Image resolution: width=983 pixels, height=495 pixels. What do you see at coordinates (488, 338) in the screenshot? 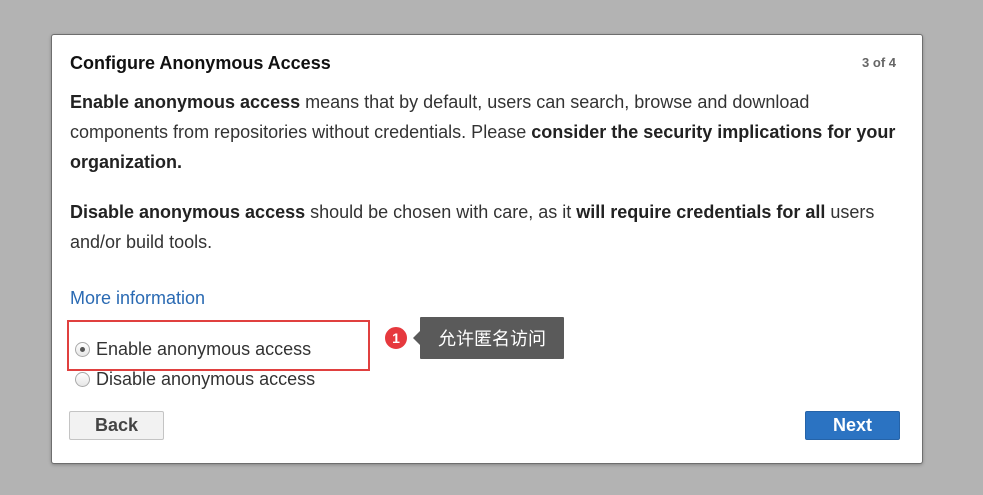
I see `annotation-tooltip: 允许匿名访问` at bounding box center [488, 338].